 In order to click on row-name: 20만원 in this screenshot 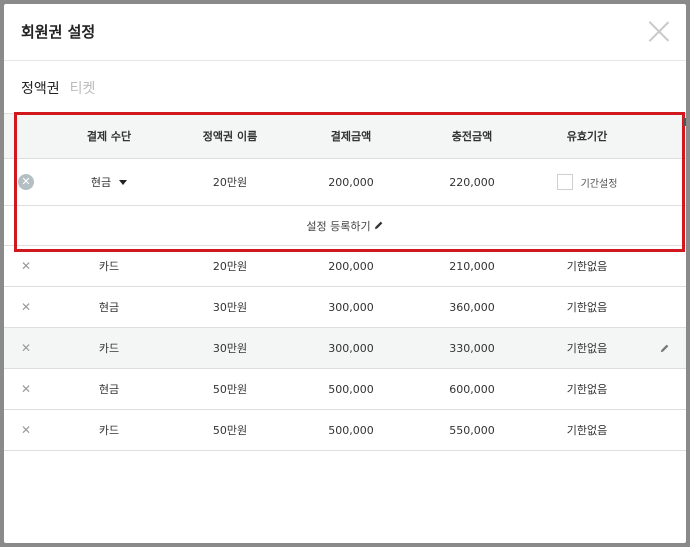, I will do `click(230, 266)`.